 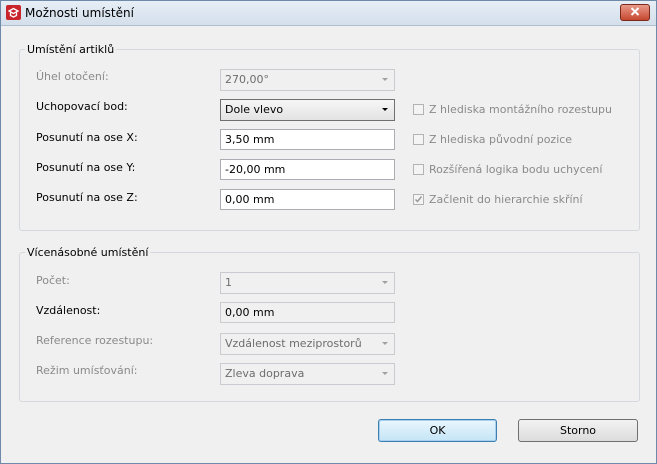 I want to click on distance-value: 0,00 mm, so click(x=250, y=312).